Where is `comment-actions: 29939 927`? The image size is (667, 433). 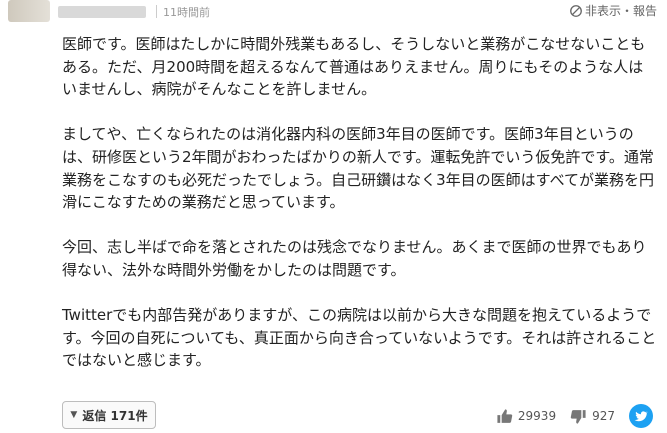
comment-actions: 29939 927 is located at coordinates (574, 416).